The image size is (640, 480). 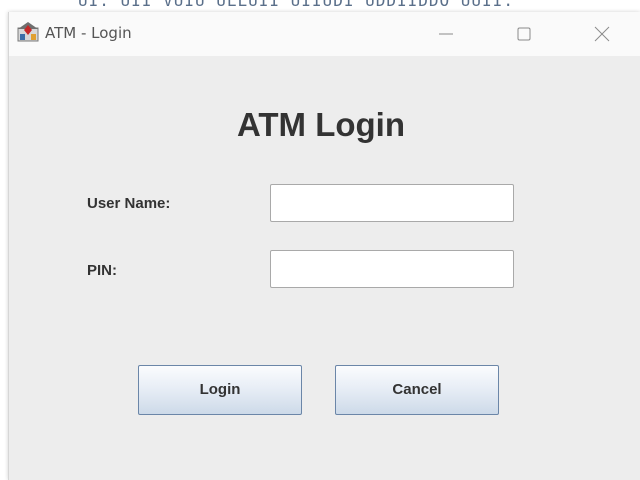 I want to click on cancel-button: Cancel, so click(x=417, y=390).